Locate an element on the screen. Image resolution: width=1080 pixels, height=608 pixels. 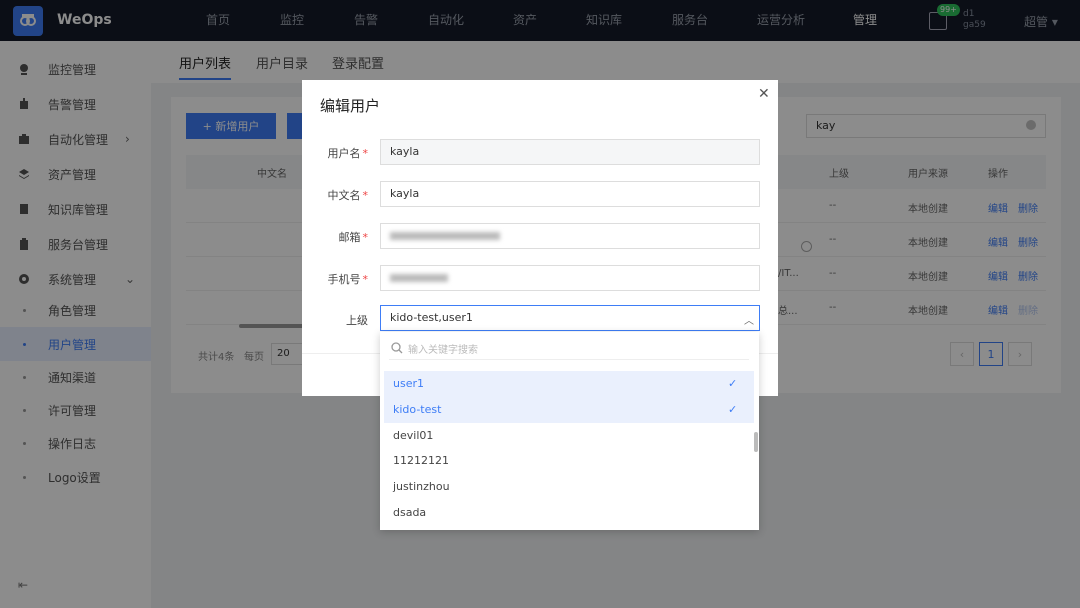
modal-title: 编辑用户 is located at coordinates (350, 106).